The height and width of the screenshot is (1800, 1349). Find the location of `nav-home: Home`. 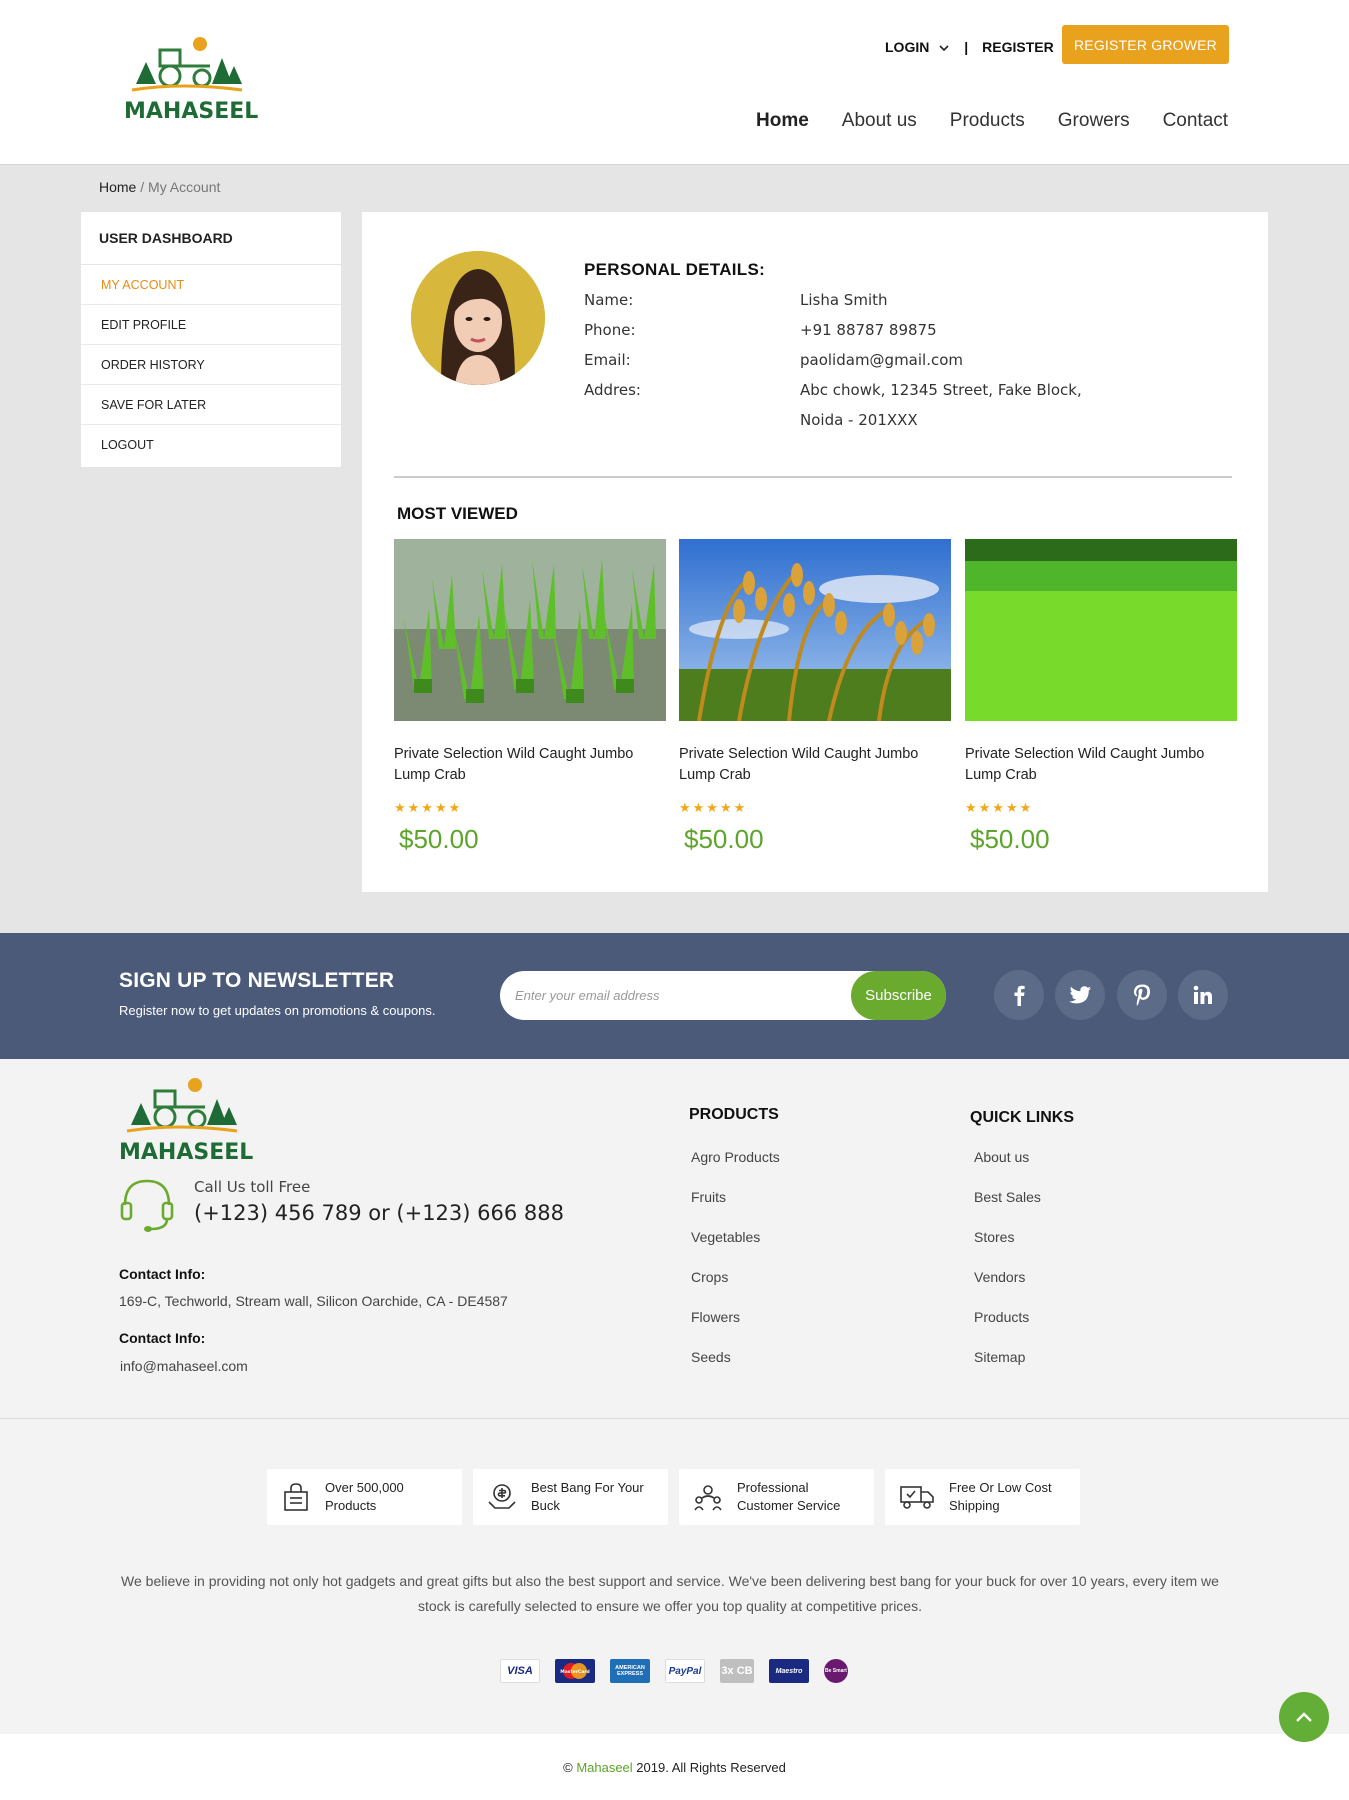

nav-home: Home is located at coordinates (782, 121).